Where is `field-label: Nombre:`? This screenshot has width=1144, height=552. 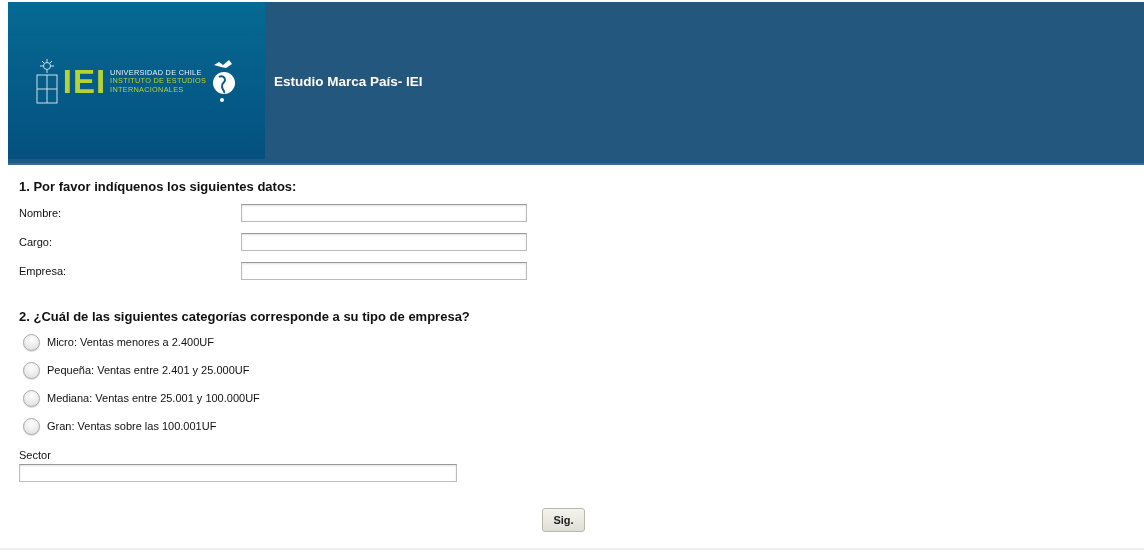 field-label: Nombre: is located at coordinates (40, 212).